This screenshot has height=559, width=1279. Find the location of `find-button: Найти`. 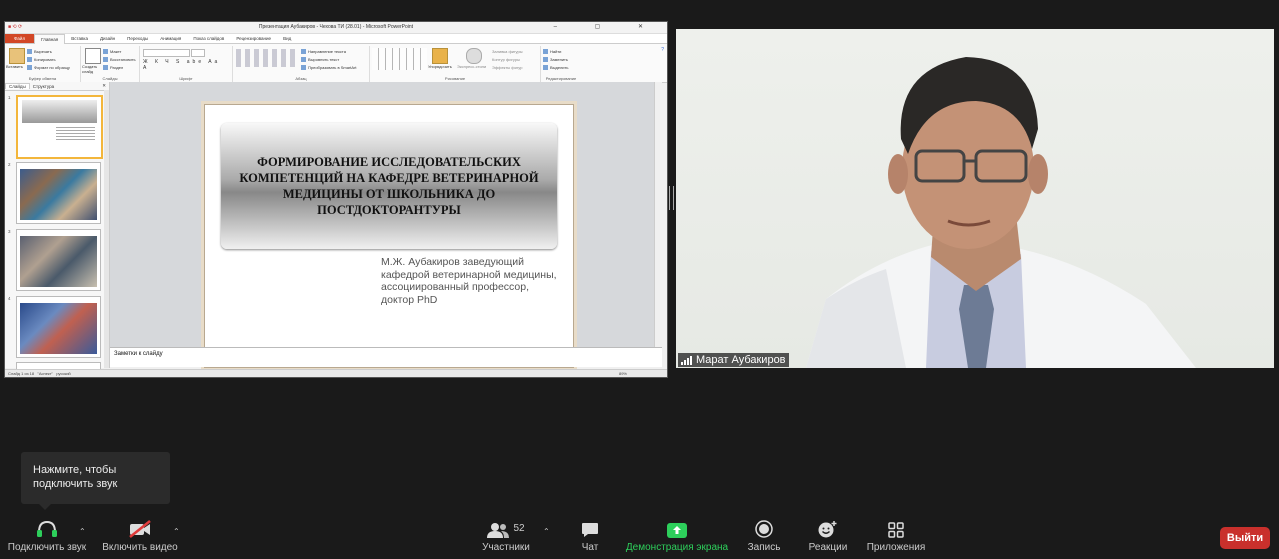

find-button: Найти is located at coordinates (552, 52).